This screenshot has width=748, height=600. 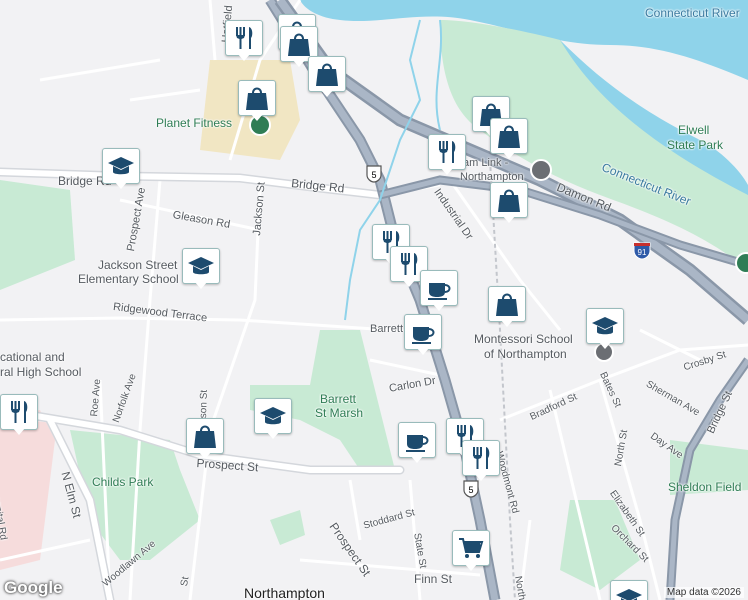 What do you see at coordinates (284, 592) in the screenshot?
I see `label-northampton: Northampton` at bounding box center [284, 592].